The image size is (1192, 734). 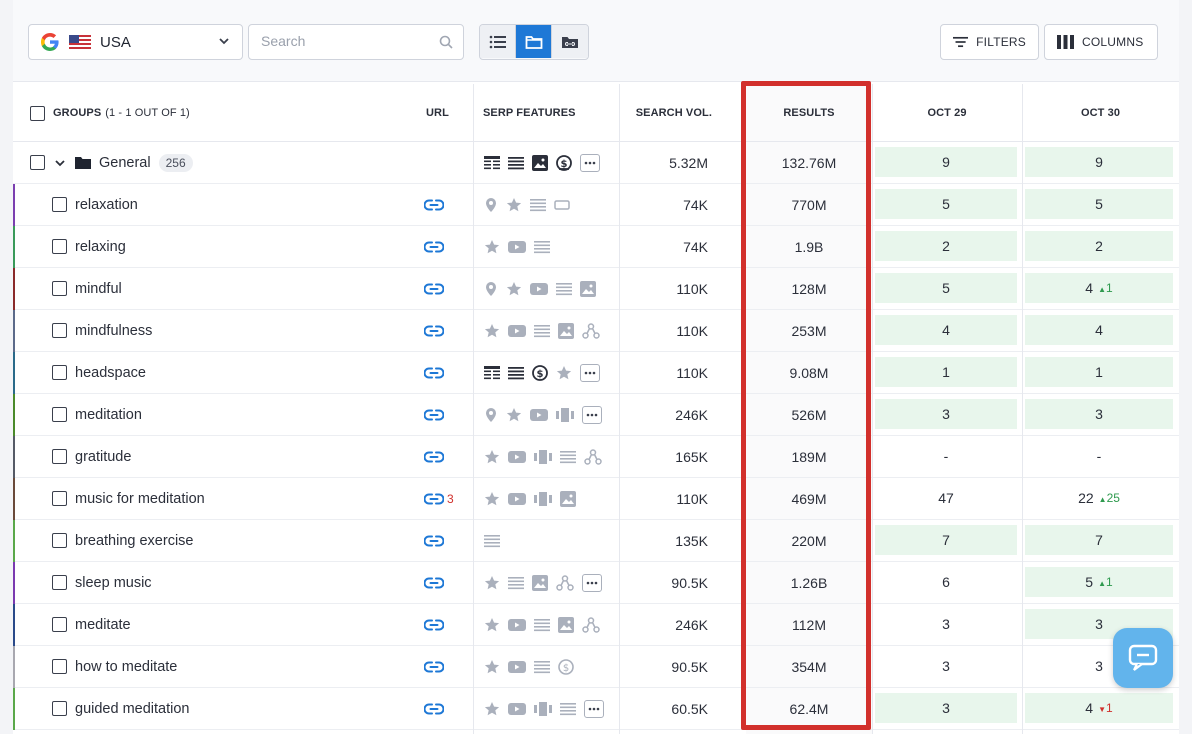 I want to click on folder-link-icon, so click(x=570, y=42).